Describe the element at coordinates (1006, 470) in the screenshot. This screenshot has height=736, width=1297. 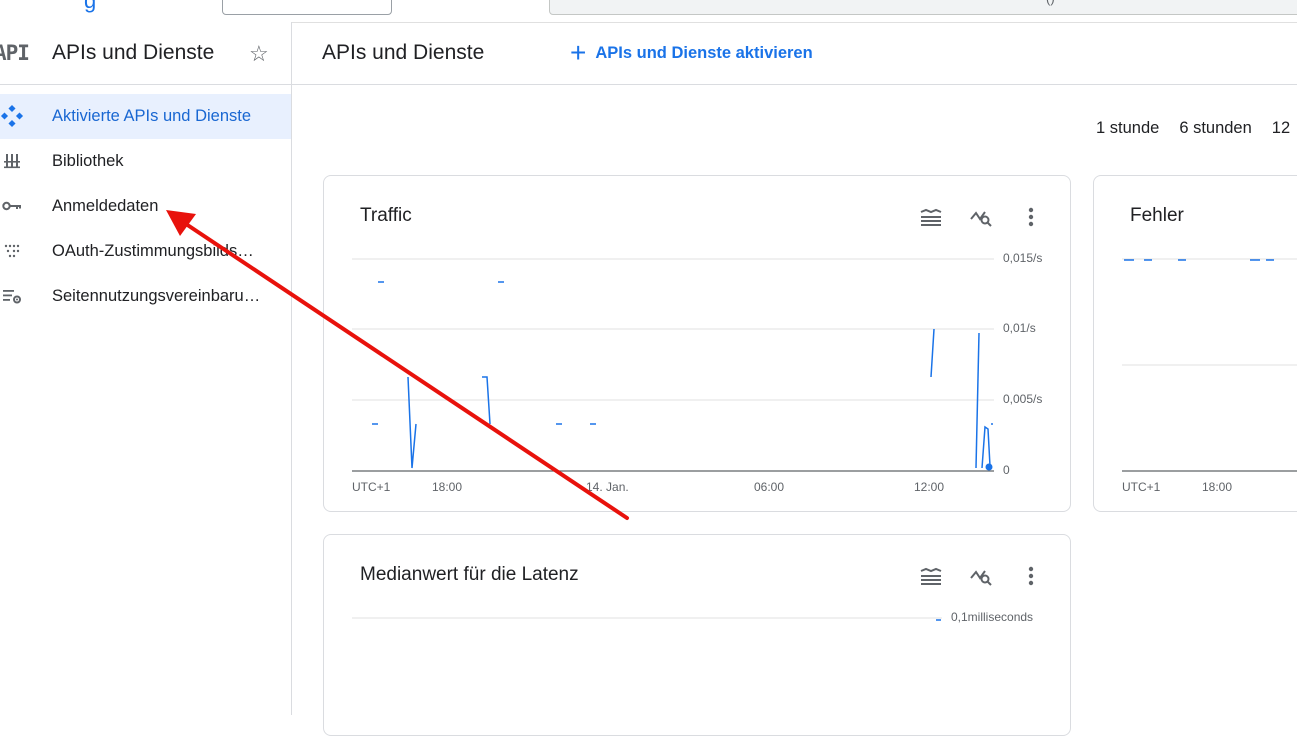
I see `y-tick-label: 0` at that location.